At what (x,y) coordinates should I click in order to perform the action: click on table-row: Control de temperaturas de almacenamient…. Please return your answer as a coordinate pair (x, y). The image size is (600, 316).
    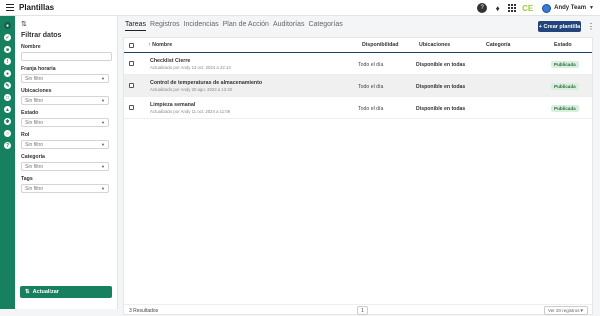
    Looking at the image, I should click on (358, 86).